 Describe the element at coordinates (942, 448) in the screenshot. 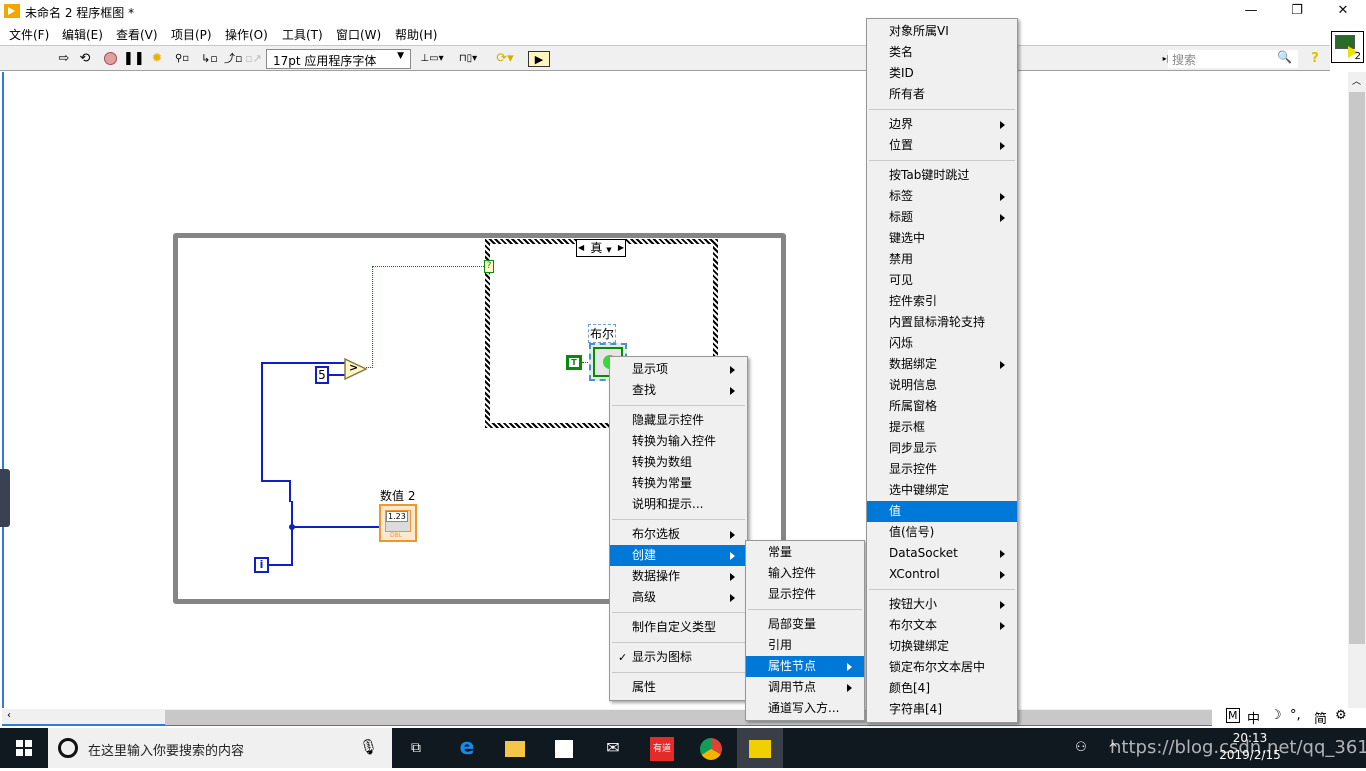

I see `property-menu-item: 同步显示` at that location.